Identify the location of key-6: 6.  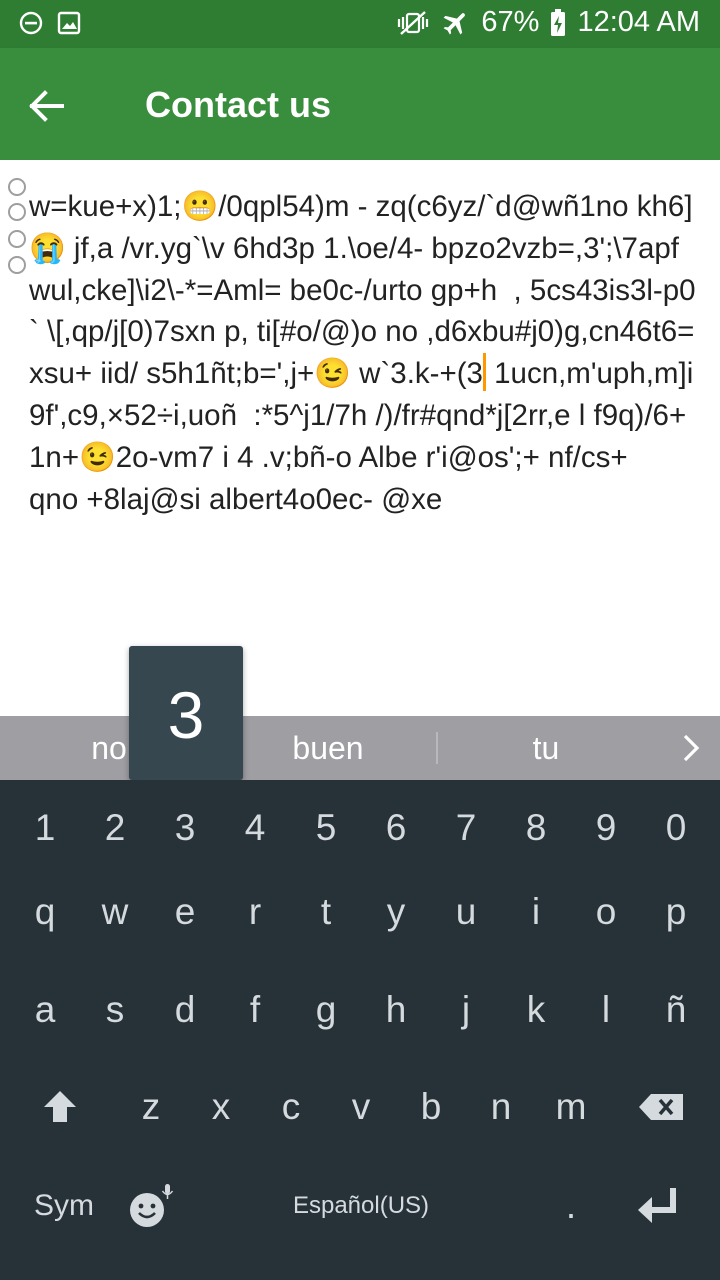
(396, 828).